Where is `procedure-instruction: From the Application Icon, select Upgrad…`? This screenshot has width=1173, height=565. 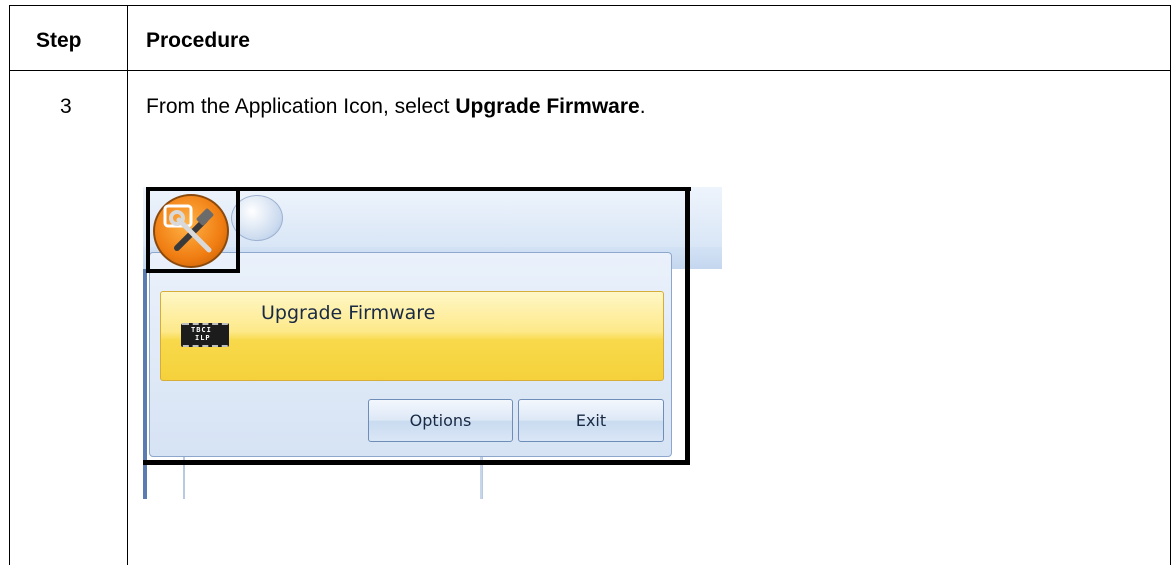 procedure-instruction: From the Application Icon, select Upgrad… is located at coordinates (396, 107).